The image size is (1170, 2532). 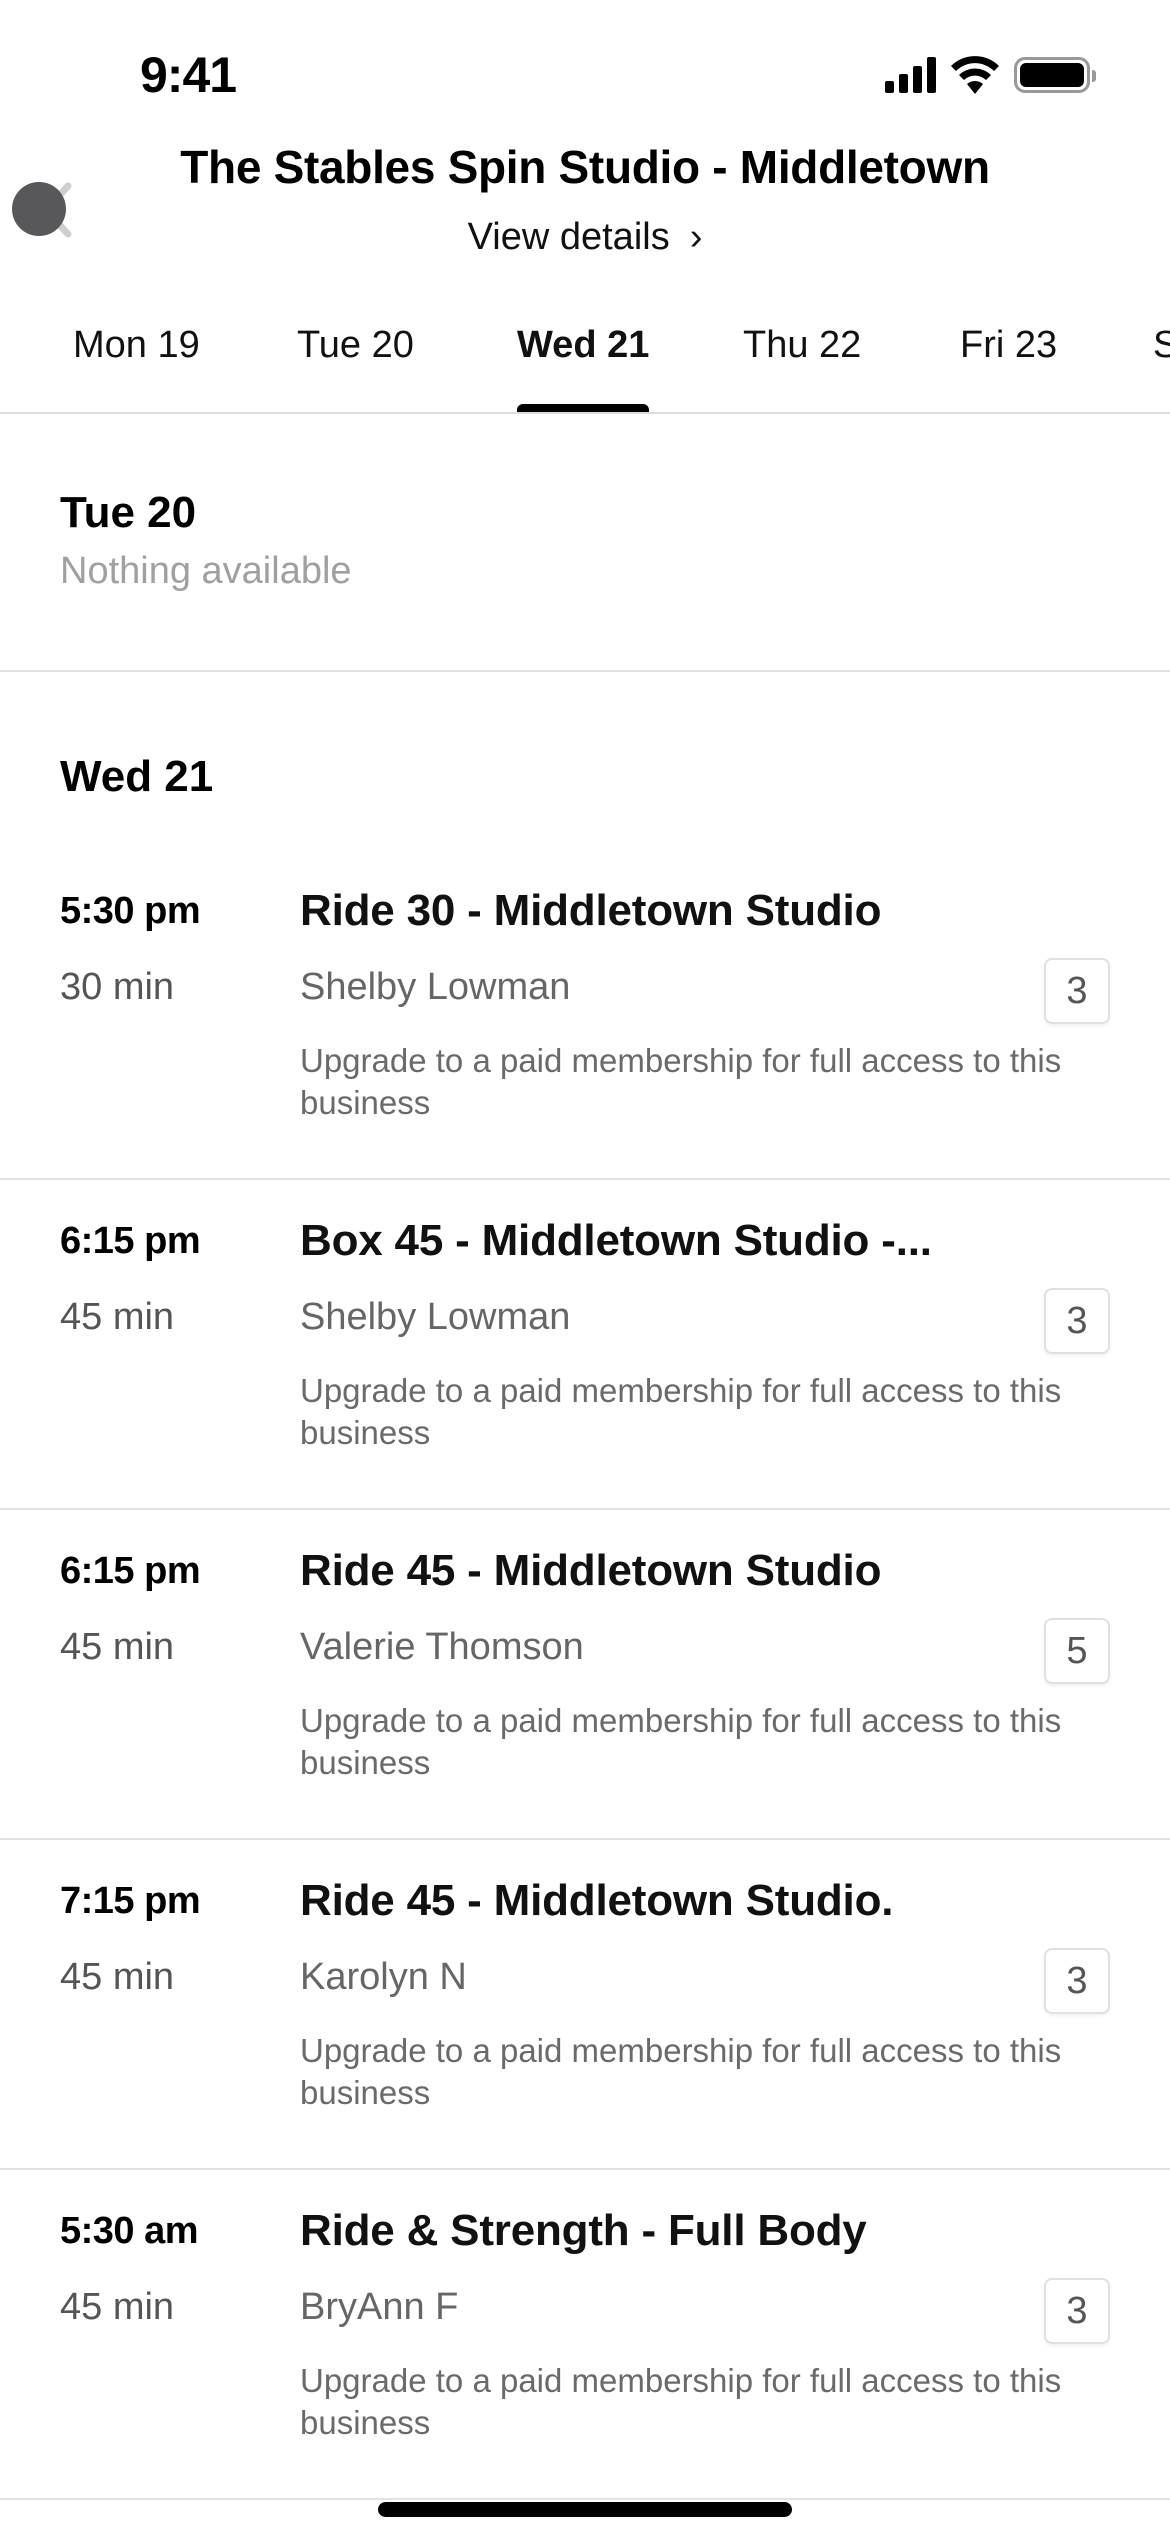 What do you see at coordinates (585, 2509) in the screenshot?
I see `home-indicator` at bounding box center [585, 2509].